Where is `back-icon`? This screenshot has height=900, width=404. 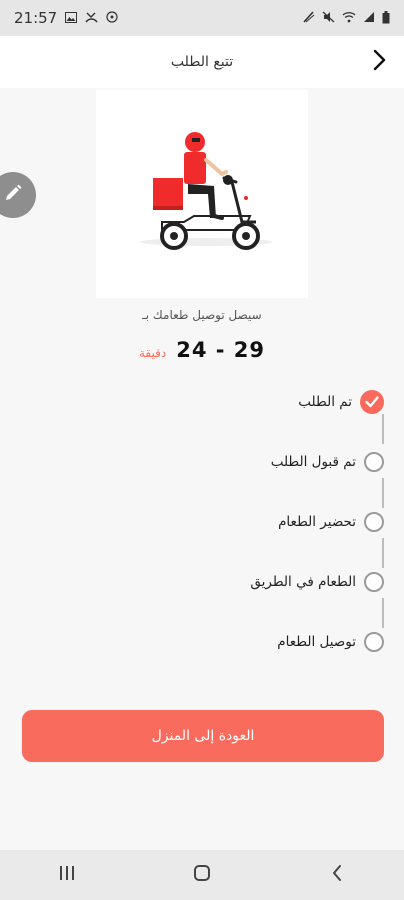
back-icon is located at coordinates (337, 875).